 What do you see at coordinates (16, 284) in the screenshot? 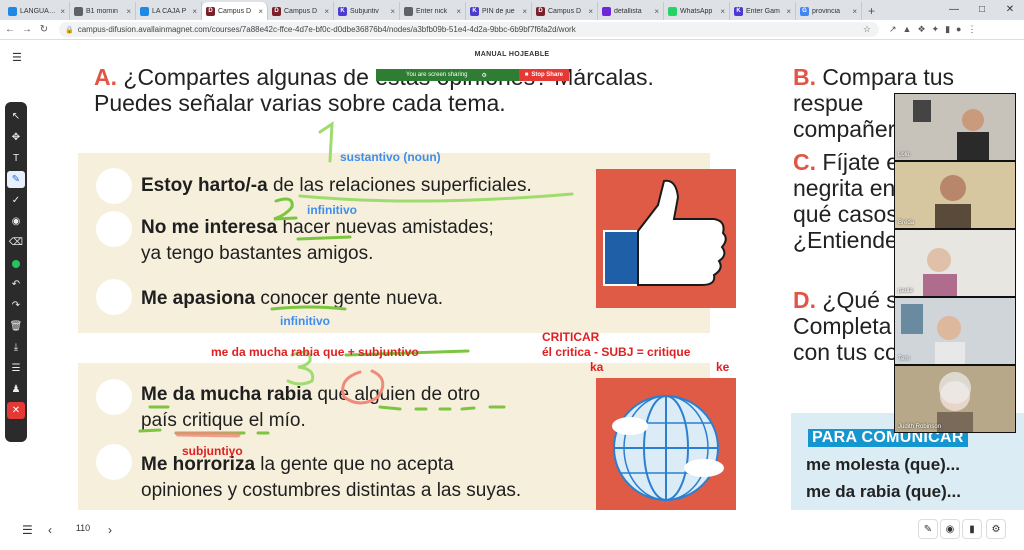
I see `undo-icon: ↶` at bounding box center [16, 284].